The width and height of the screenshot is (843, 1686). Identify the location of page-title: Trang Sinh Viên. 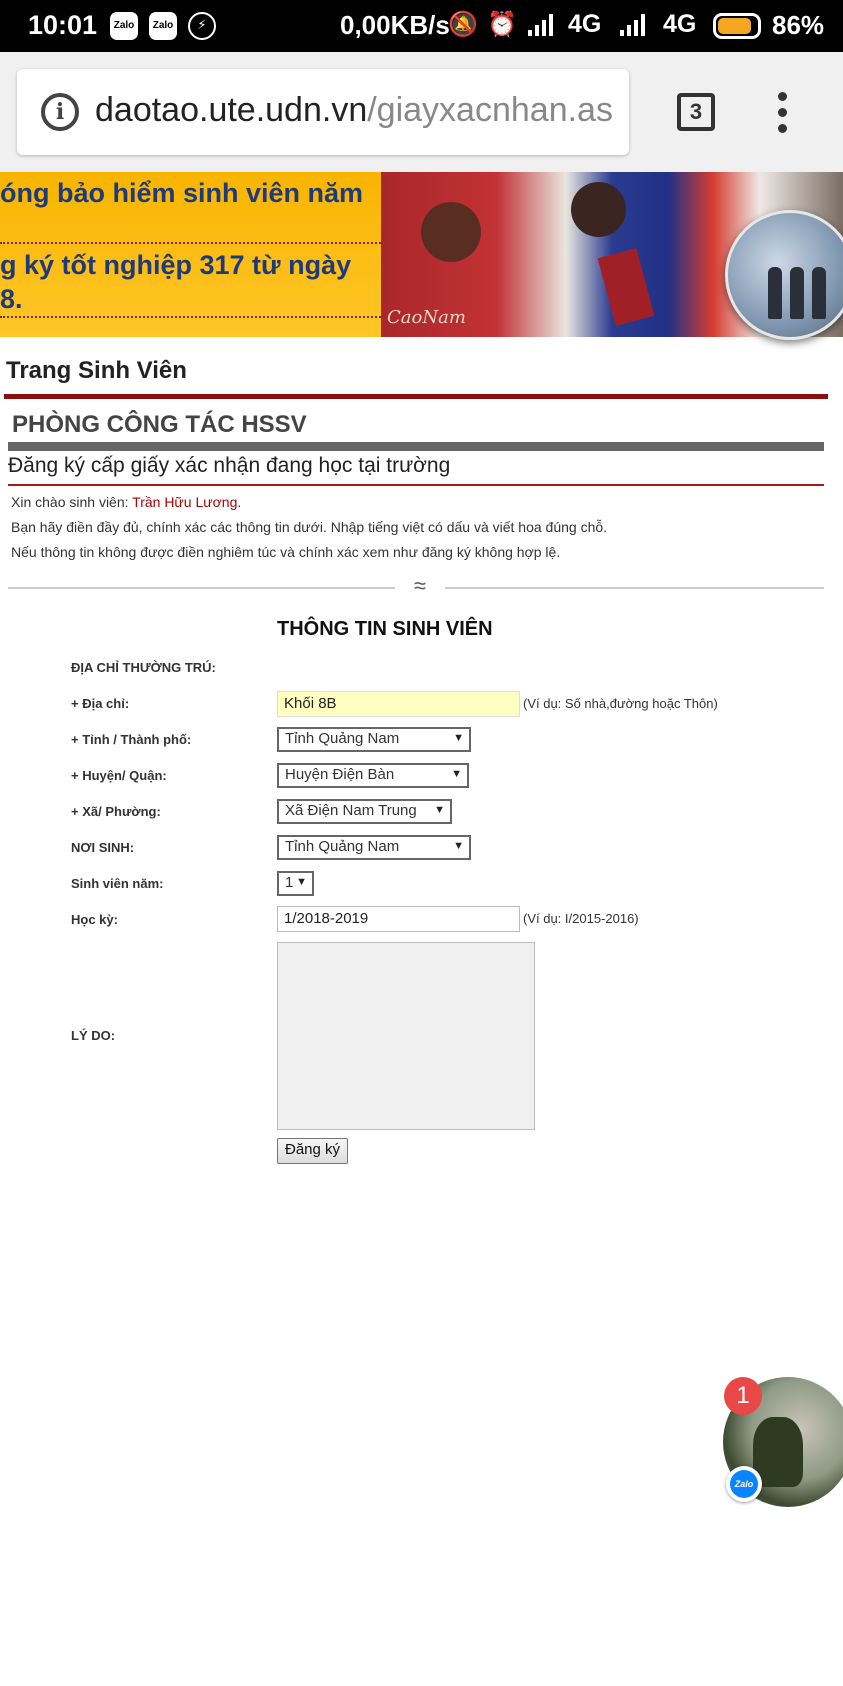
(96, 370).